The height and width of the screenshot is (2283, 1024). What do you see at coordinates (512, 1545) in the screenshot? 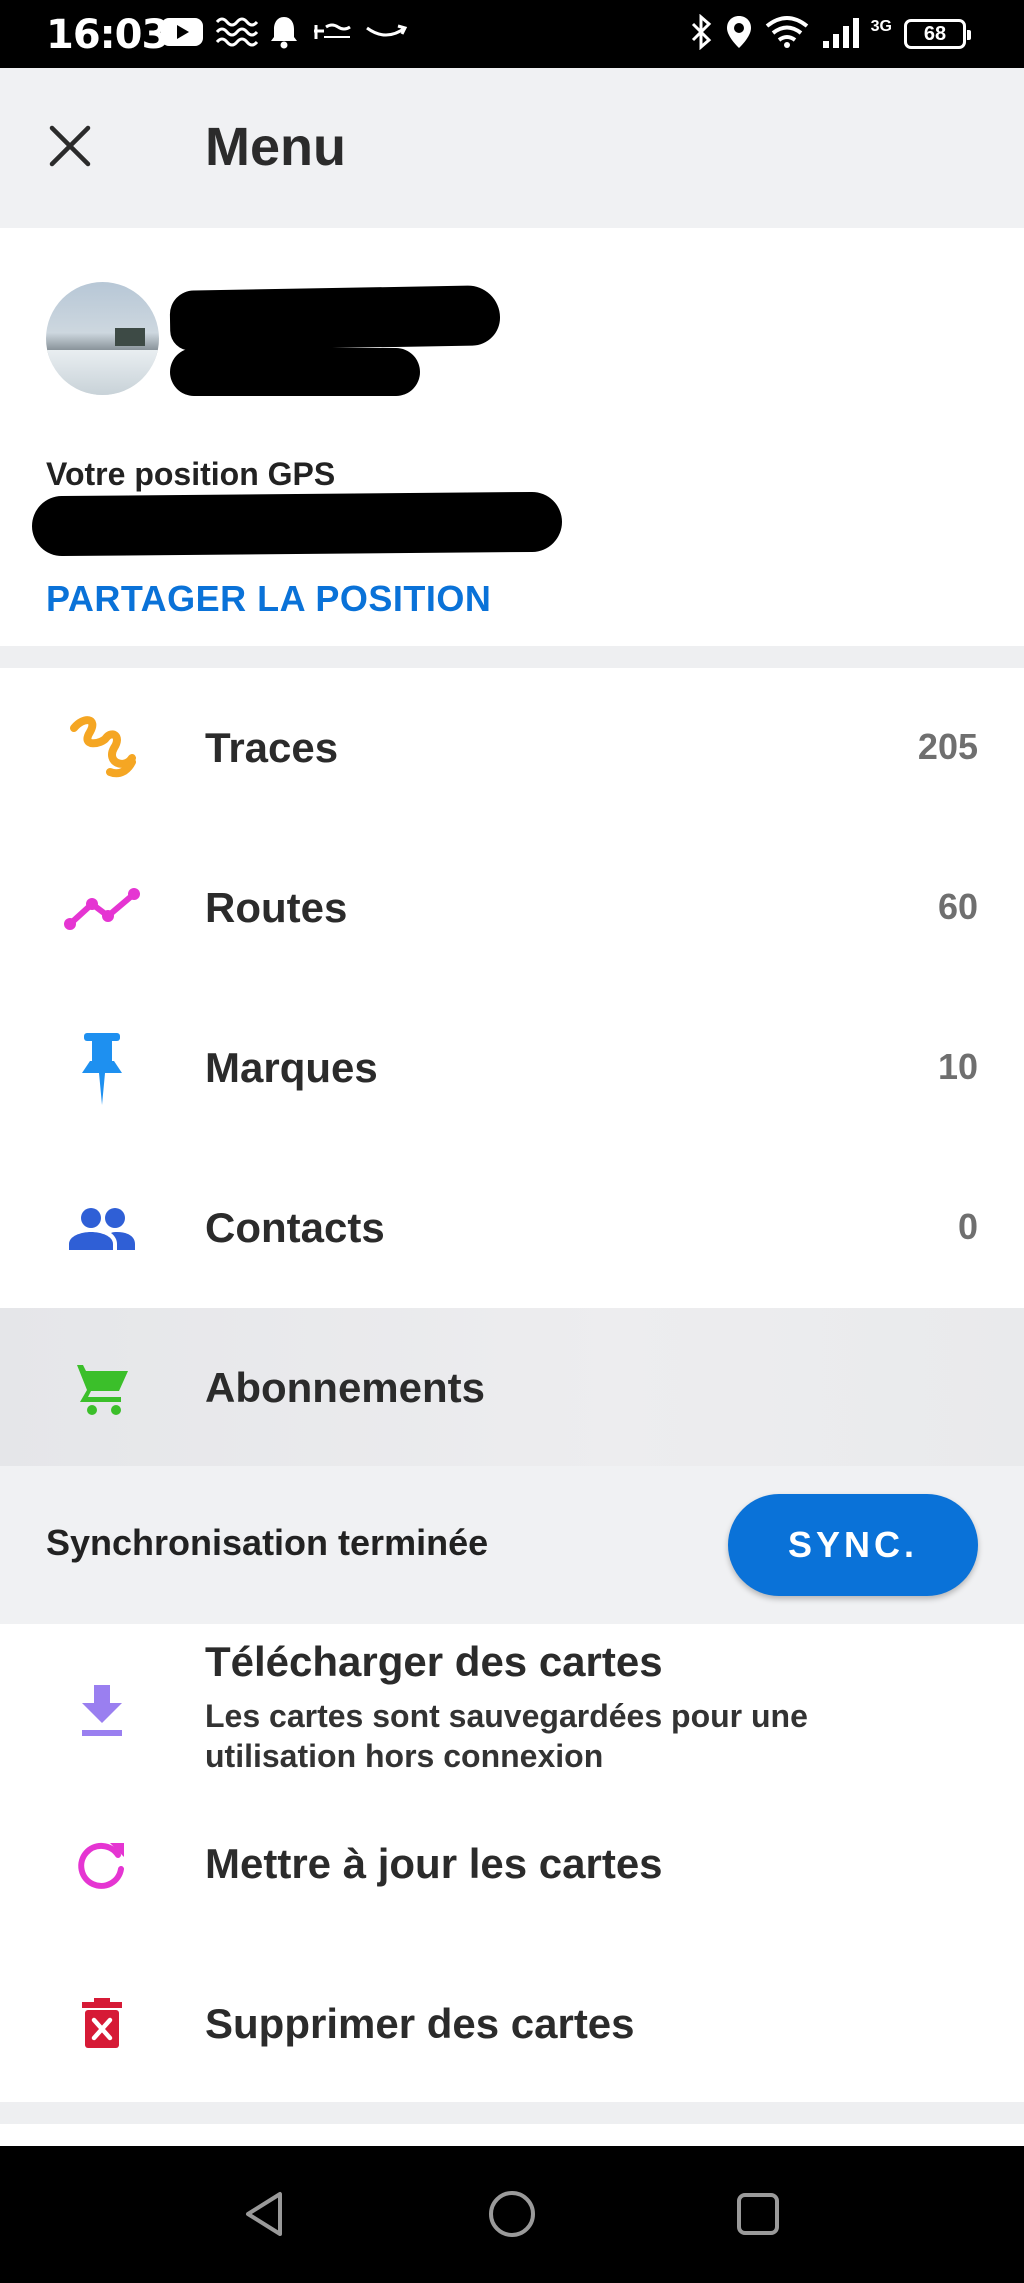
I see `sync-row: Synchronisation terminée SYNC.` at bounding box center [512, 1545].